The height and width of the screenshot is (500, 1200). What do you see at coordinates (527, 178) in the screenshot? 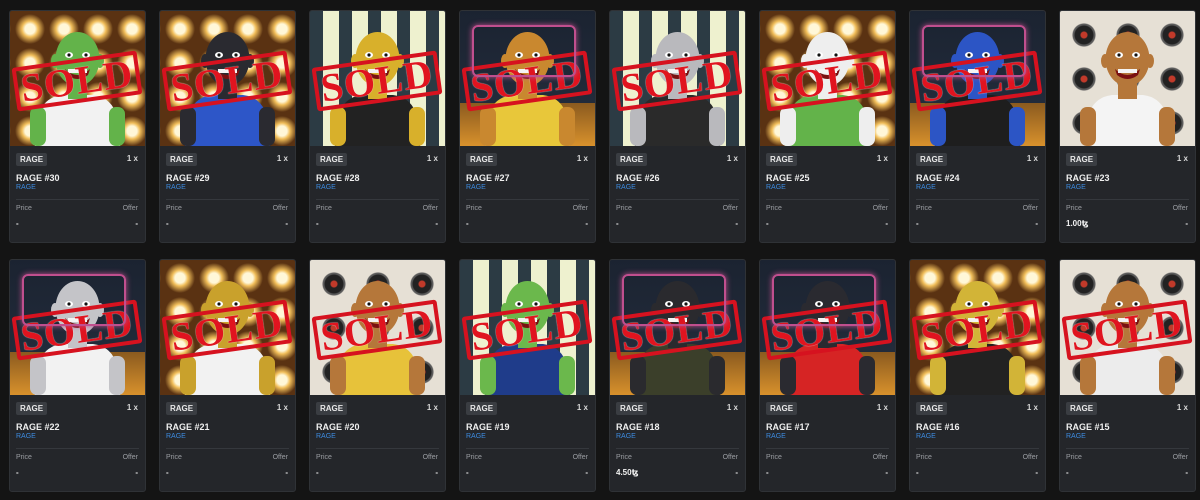
I see `nft-title: RAGE #27` at bounding box center [527, 178].